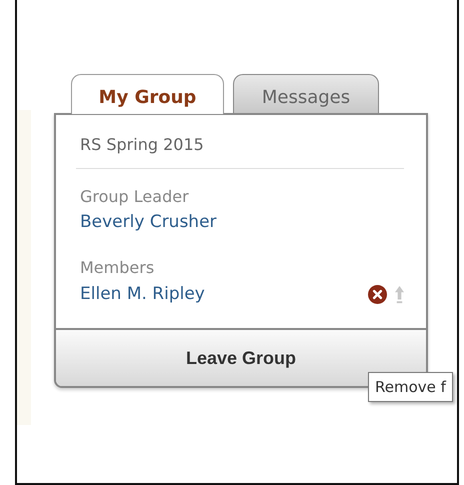  What do you see at coordinates (242, 222) in the screenshot?
I see `leader-link: Beverly Crusher` at bounding box center [242, 222].